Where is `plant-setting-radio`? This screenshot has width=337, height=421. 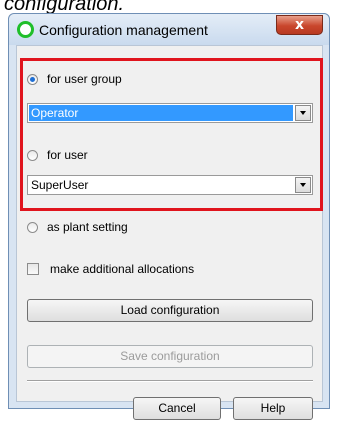
plant-setting-radio is located at coordinates (32, 227).